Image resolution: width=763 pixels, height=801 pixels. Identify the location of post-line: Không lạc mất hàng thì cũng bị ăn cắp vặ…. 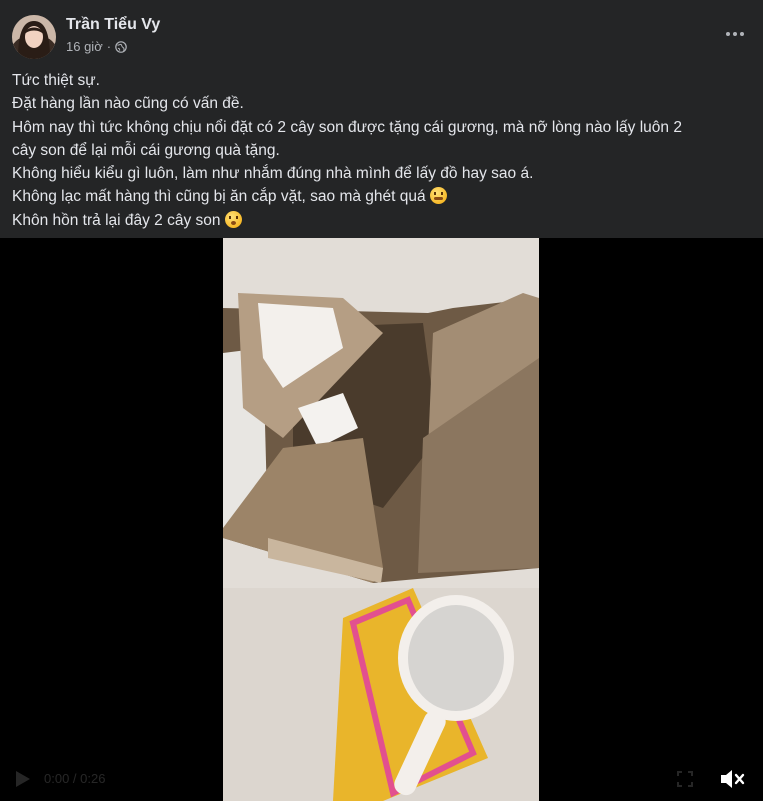
(219, 197).